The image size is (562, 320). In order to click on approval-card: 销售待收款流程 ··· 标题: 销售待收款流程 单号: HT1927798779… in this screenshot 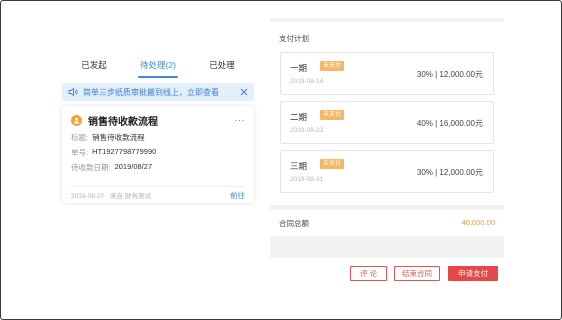, I will do `click(158, 154)`.